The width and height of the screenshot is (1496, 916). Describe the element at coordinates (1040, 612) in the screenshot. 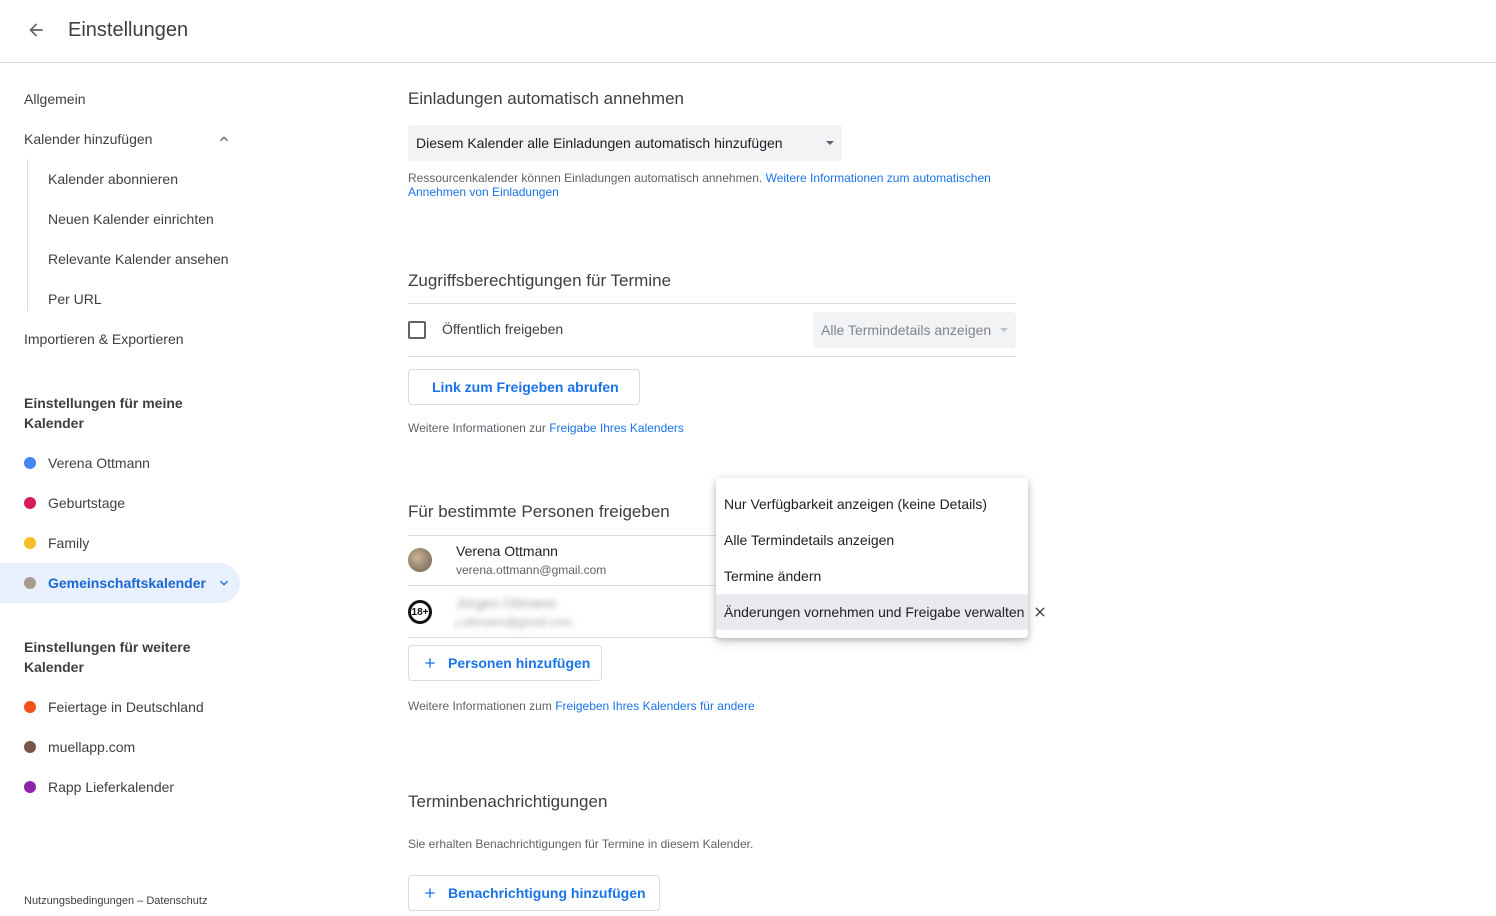

I see `close-icon` at that location.